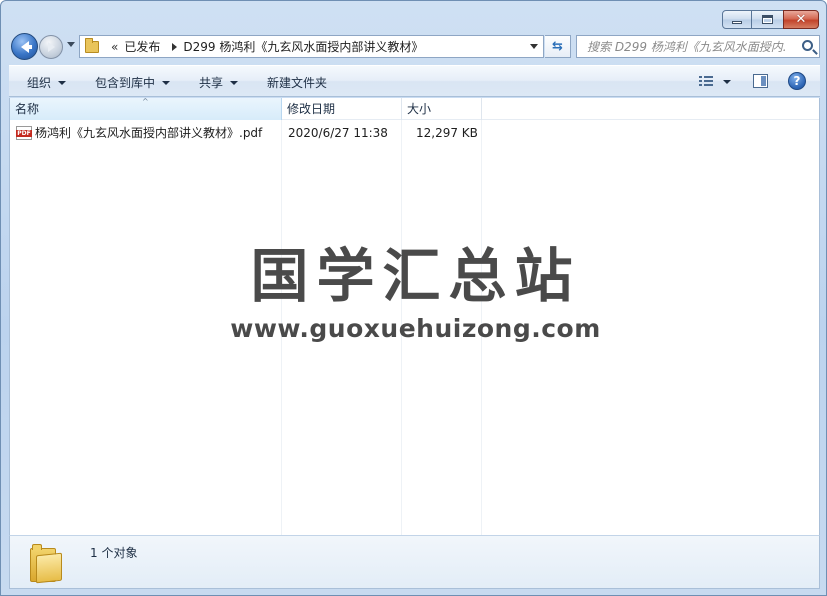  I want to click on minimize-button, so click(737, 19).